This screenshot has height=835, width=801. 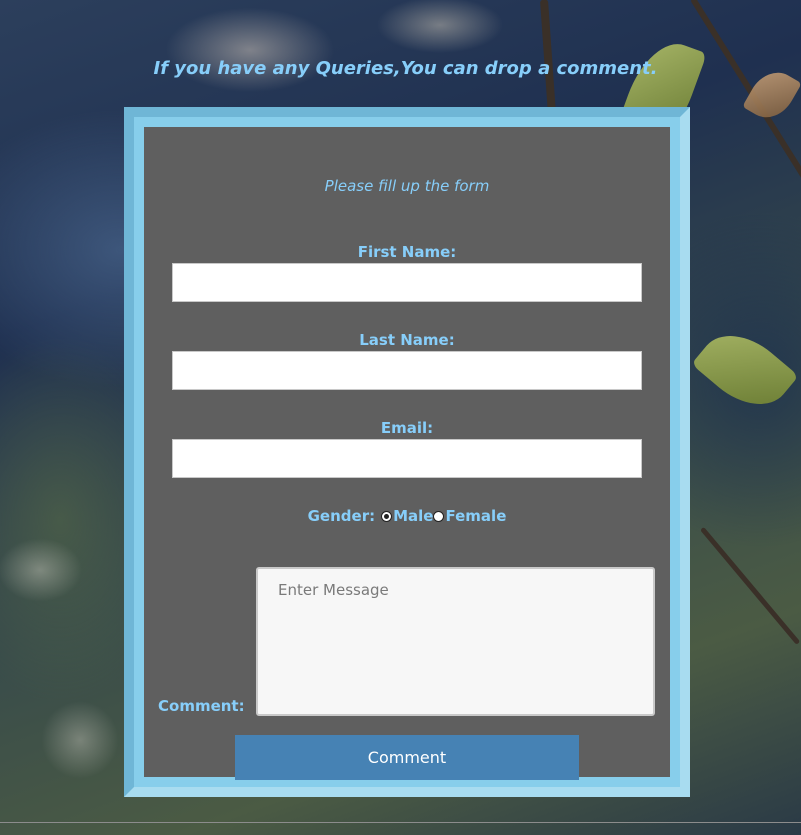 I want to click on email-label: Email:, so click(x=407, y=428).